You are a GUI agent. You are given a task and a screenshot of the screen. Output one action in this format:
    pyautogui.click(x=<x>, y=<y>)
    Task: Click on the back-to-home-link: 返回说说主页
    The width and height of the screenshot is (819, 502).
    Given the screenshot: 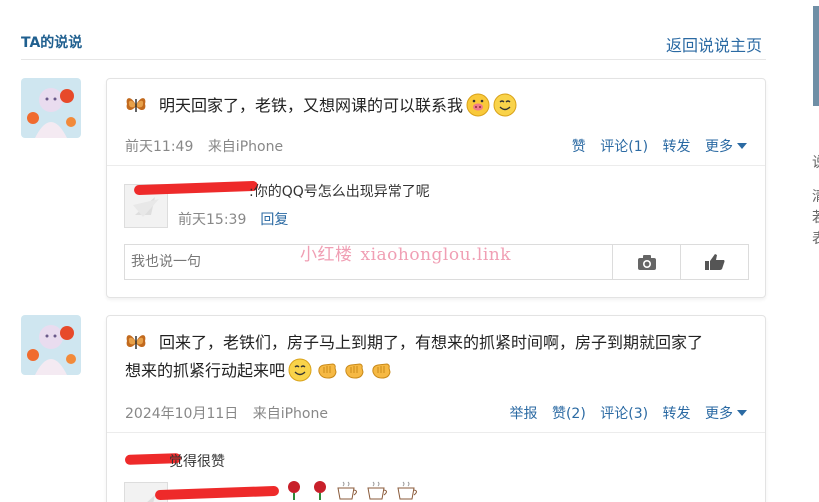 What is the action you would take?
    pyautogui.click(x=714, y=44)
    